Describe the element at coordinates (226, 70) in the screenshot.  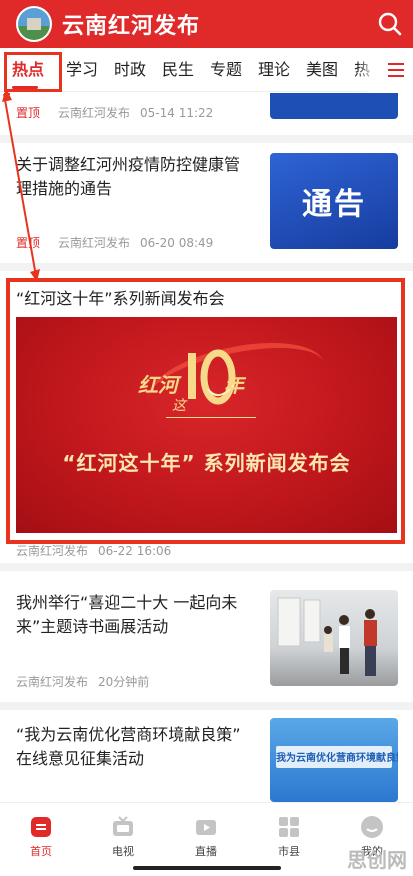
I see `tab-special: 专题` at that location.